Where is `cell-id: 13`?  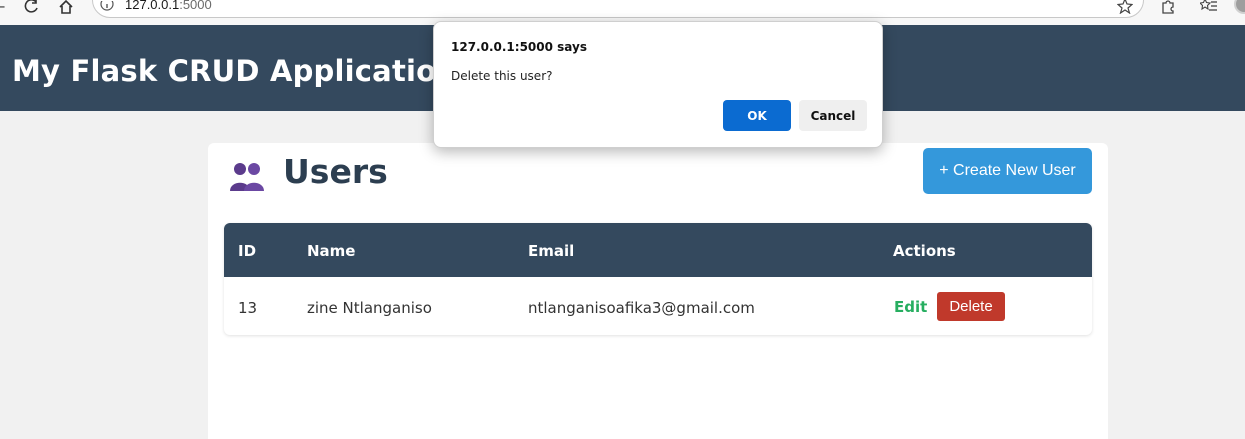 cell-id: 13 is located at coordinates (248, 308).